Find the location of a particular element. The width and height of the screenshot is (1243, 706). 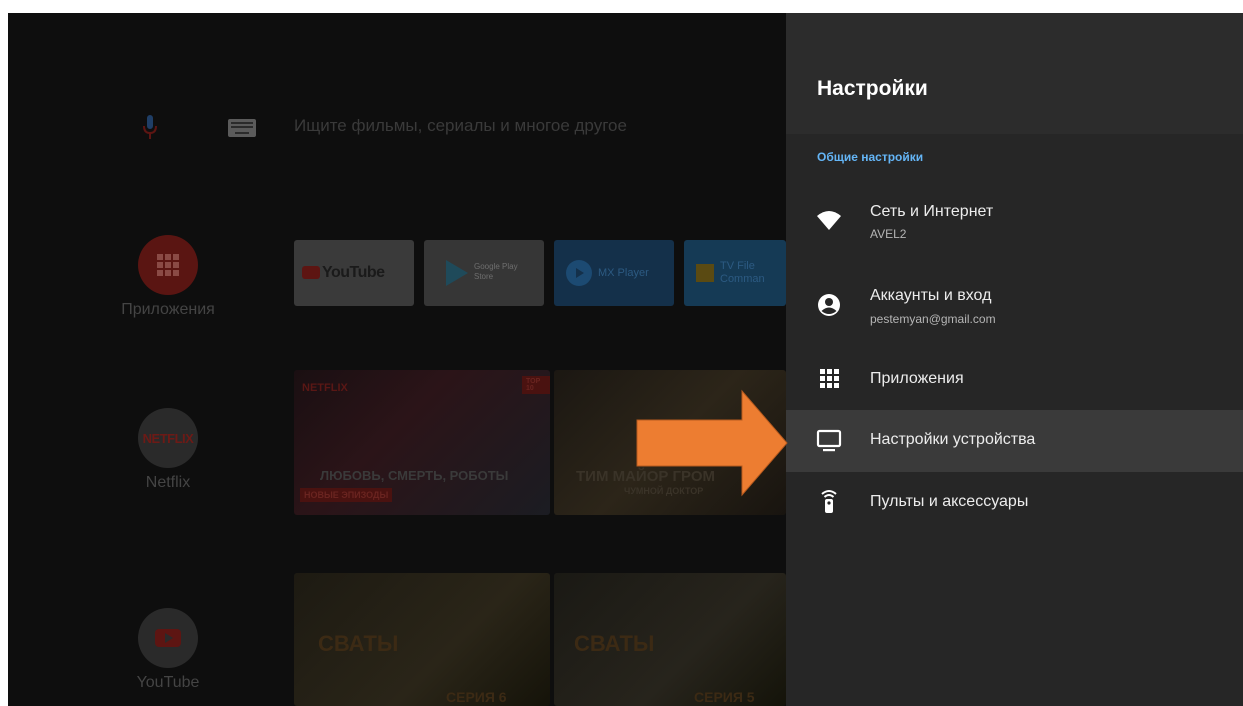

app-tile-youtube: YouTube is located at coordinates (354, 273).